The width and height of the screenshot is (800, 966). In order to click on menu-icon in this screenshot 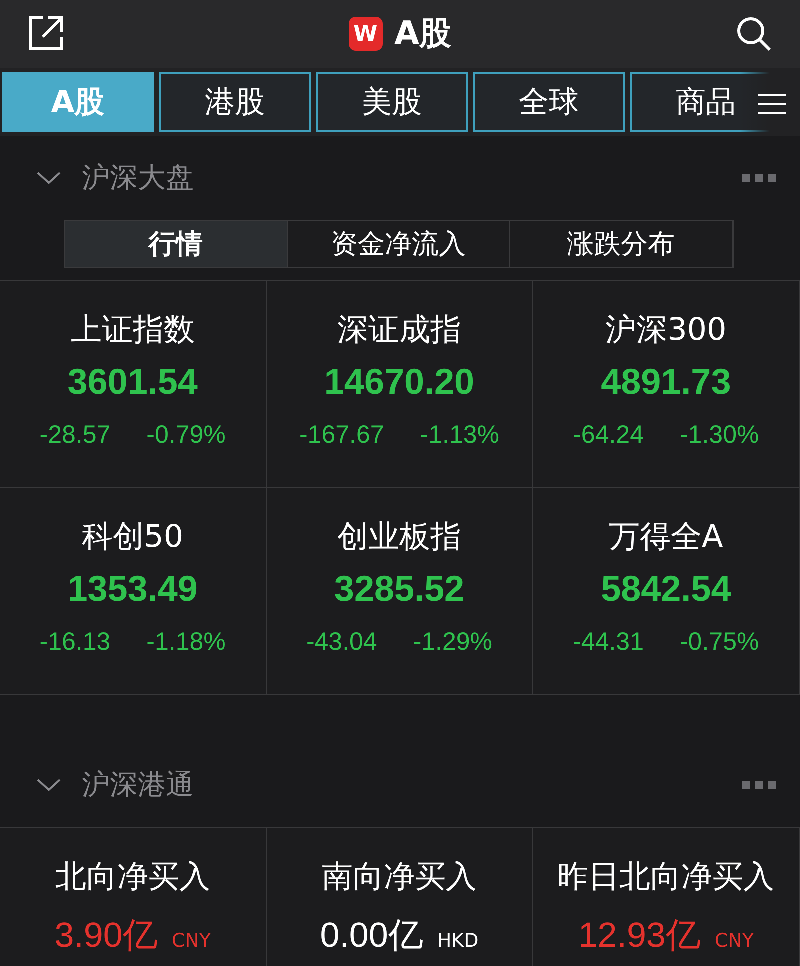, I will do `click(772, 104)`.